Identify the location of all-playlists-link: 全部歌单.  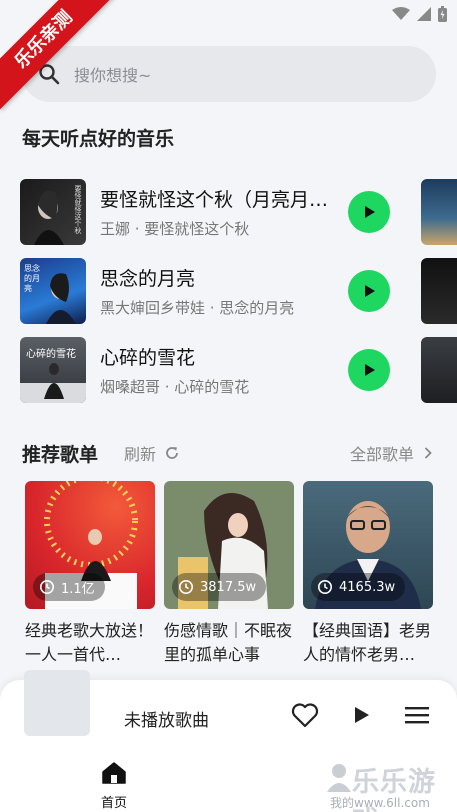
(391, 453).